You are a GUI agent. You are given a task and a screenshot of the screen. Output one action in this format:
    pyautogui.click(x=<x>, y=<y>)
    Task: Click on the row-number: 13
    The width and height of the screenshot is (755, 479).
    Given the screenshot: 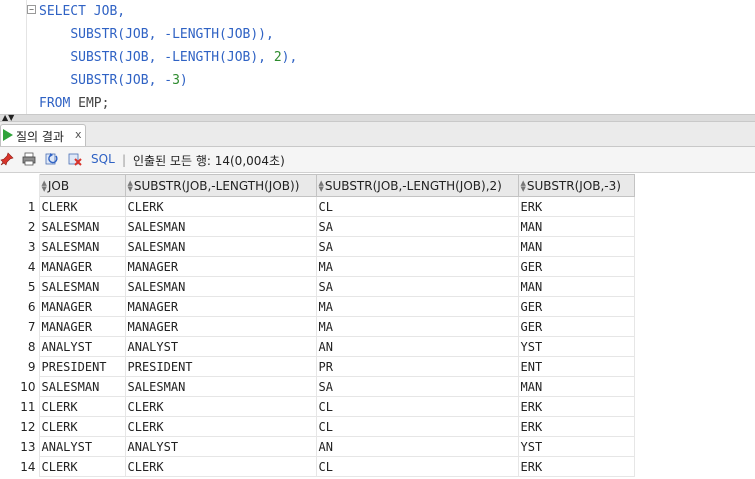 What is the action you would take?
    pyautogui.click(x=20, y=446)
    